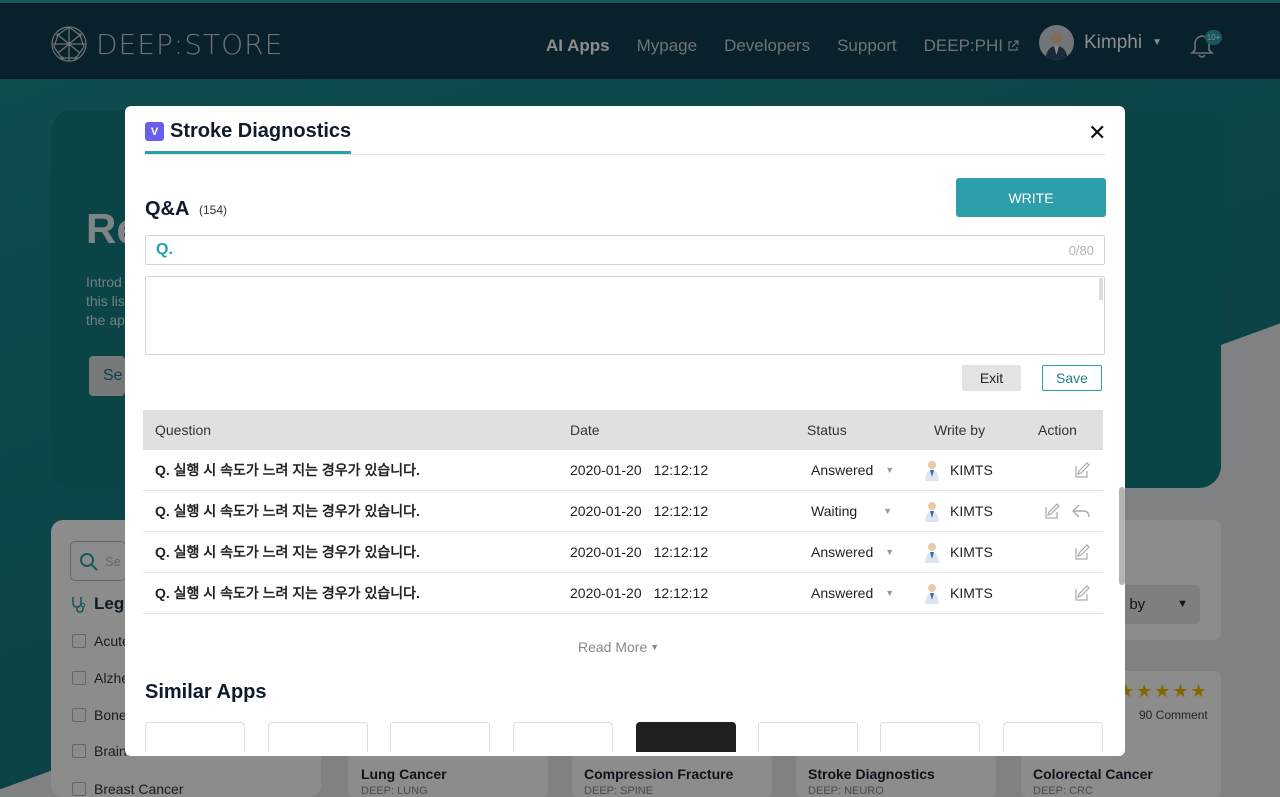 The height and width of the screenshot is (797, 1280). Describe the element at coordinates (1097, 133) in the screenshot. I see `close-icon: ✕` at that location.